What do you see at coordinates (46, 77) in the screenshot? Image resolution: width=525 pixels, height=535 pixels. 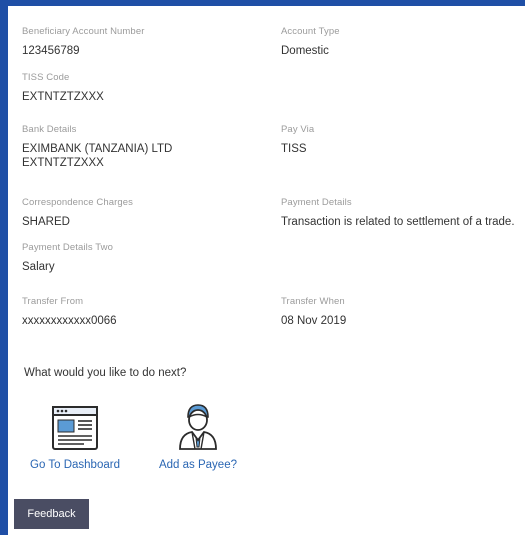 I see `tiss-code-label: TISS Code` at bounding box center [46, 77].